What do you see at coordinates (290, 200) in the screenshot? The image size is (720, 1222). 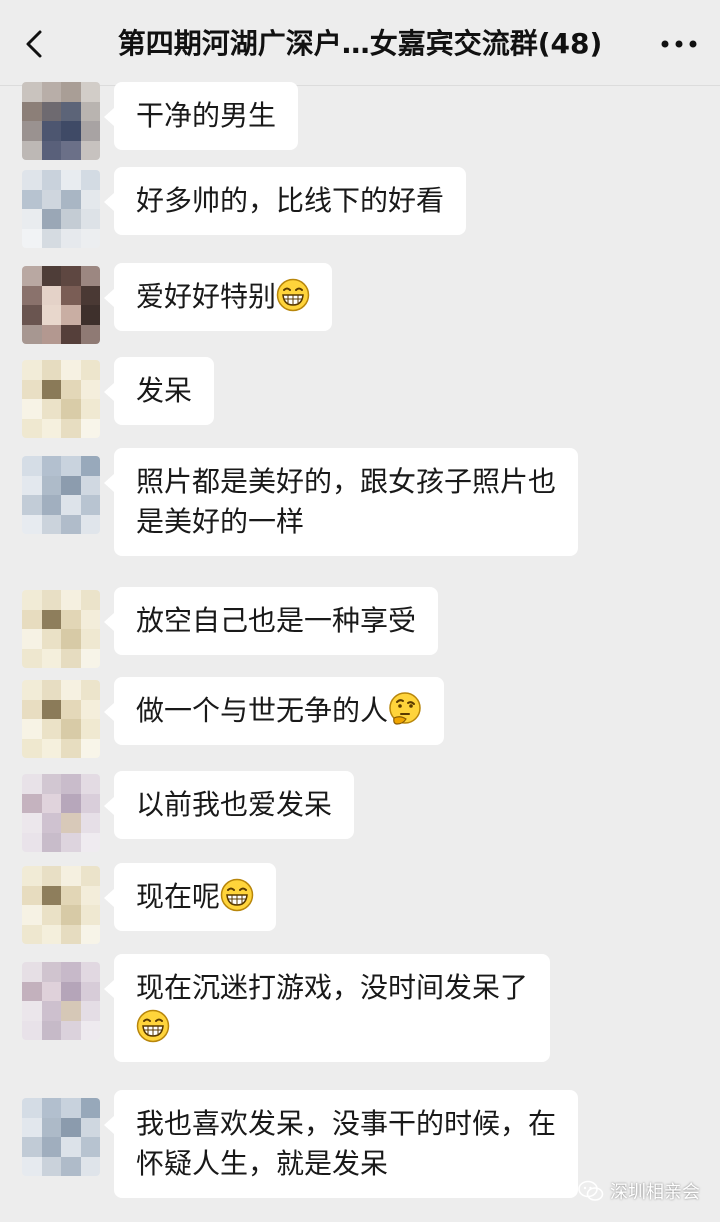 I see `message-text: 好多帅的，比线下的好看` at bounding box center [290, 200].